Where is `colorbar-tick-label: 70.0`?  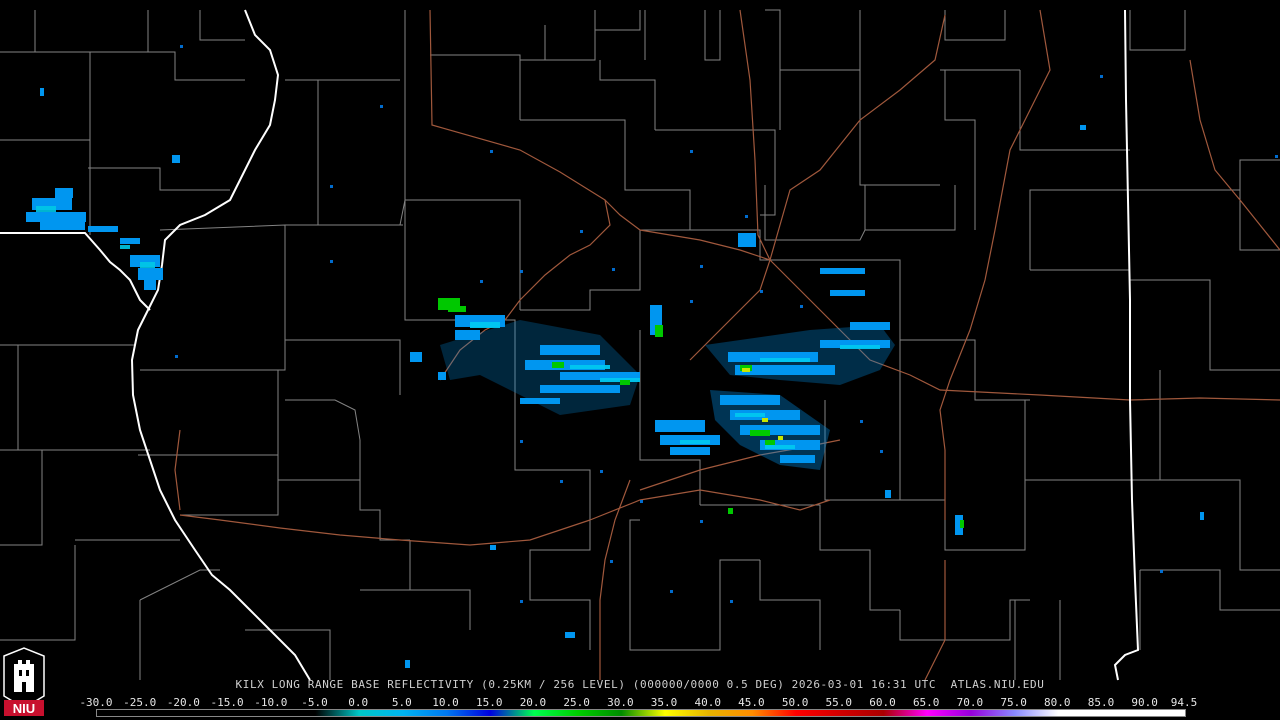 colorbar-tick-label: 70.0 is located at coordinates (970, 702).